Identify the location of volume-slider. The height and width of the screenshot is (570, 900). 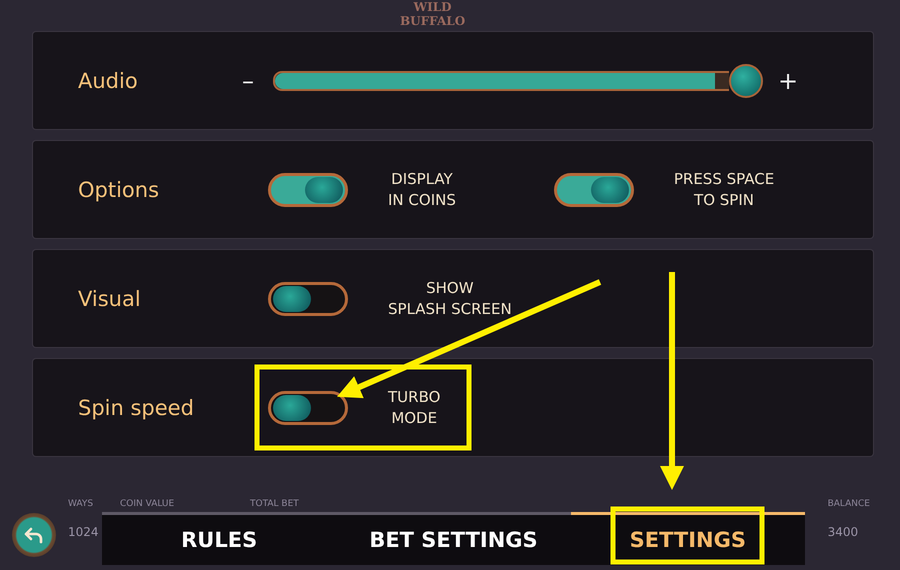
(501, 80).